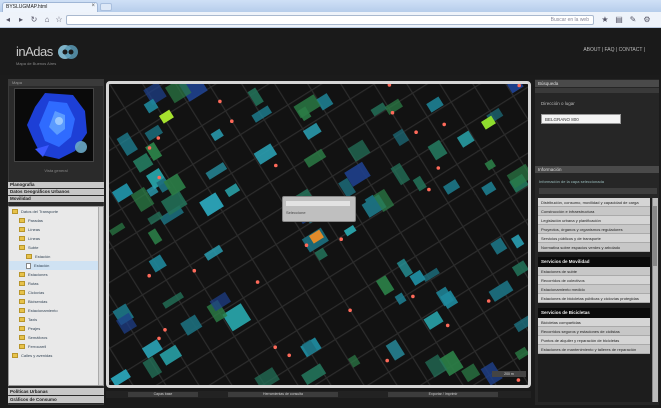 Image resolution: width=661 pixels, height=408 pixels. Describe the element at coordinates (56, 391) in the screenshot. I see `section-politicas: Políticas Urbanas` at that location.